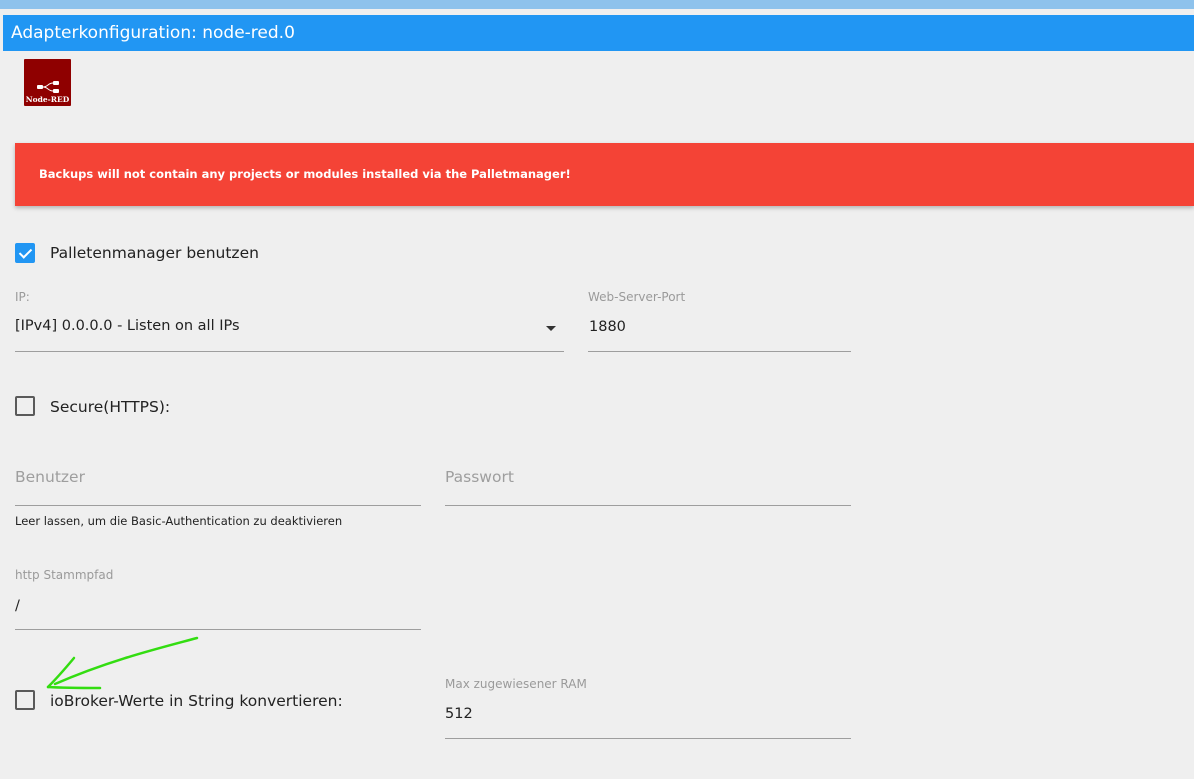  What do you see at coordinates (637, 297) in the screenshot?
I see `port-label: Web-Server-Port` at bounding box center [637, 297].